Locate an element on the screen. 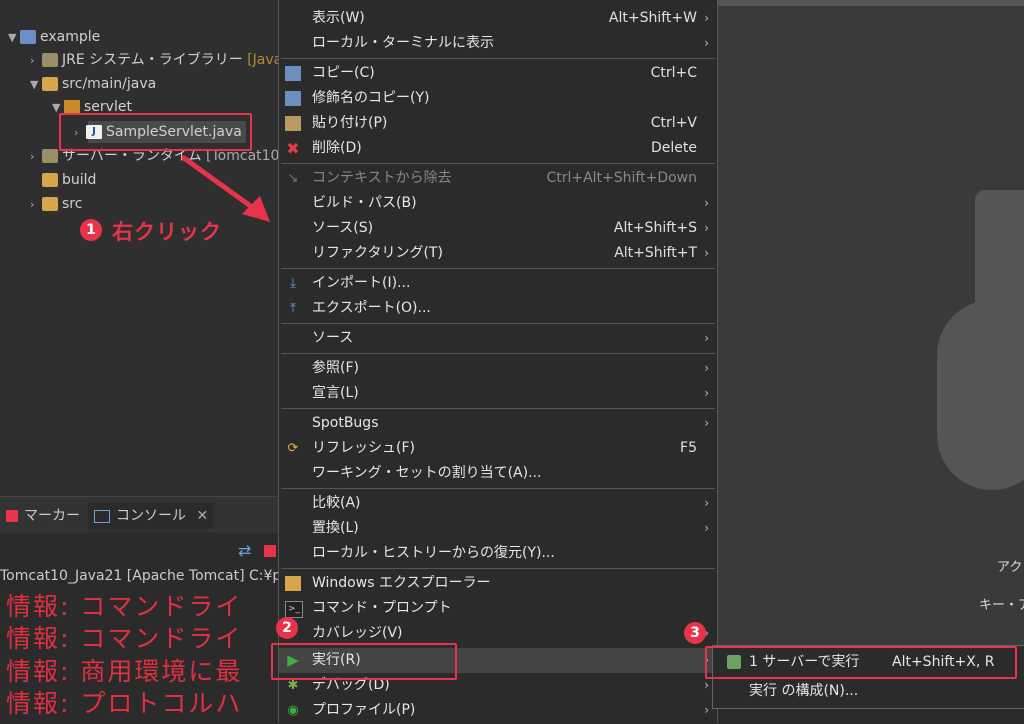 The height and width of the screenshot is (724, 1024). profile-icon: ◉ is located at coordinates (293, 710).